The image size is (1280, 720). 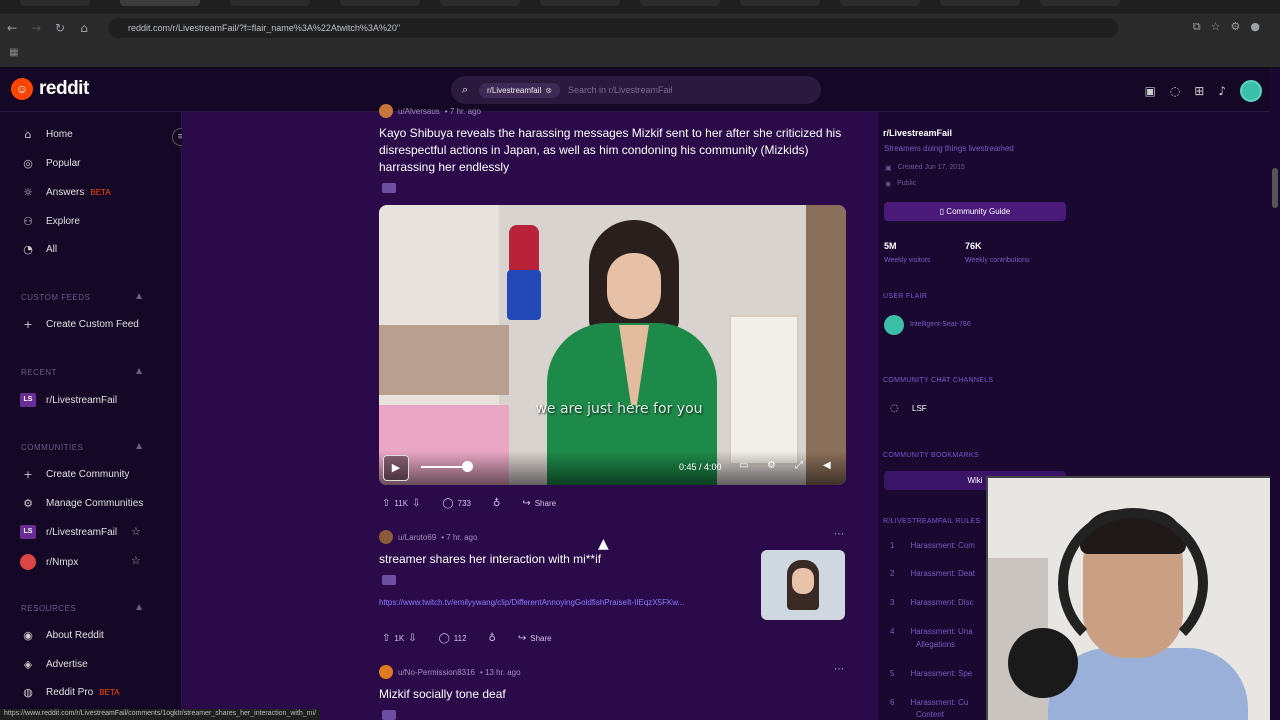 I want to click on search-community-chip: r/Livestreamfail ⊗, so click(x=519, y=90).